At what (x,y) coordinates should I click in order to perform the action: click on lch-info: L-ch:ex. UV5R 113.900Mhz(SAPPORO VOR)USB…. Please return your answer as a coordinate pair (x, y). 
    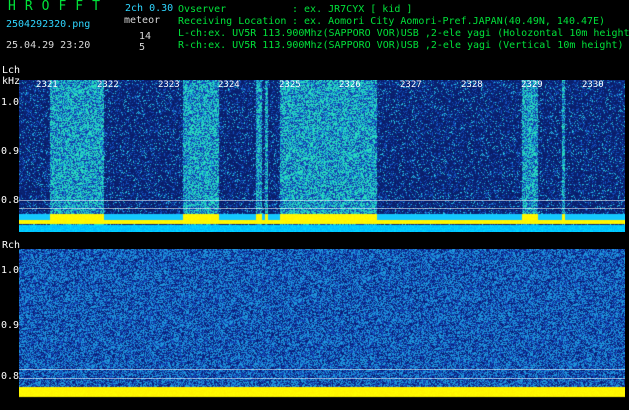
    Looking at the image, I should click on (403, 33).